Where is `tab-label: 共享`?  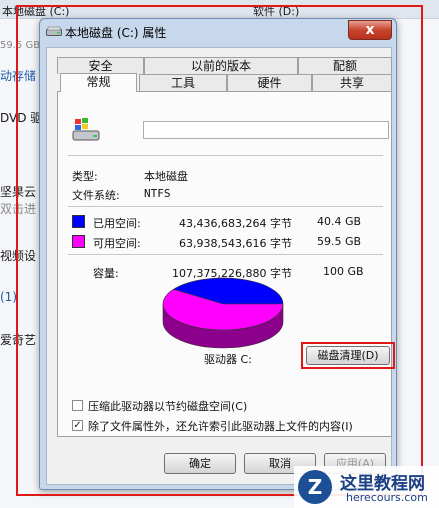
tab-label: 共享 is located at coordinates (351, 83).